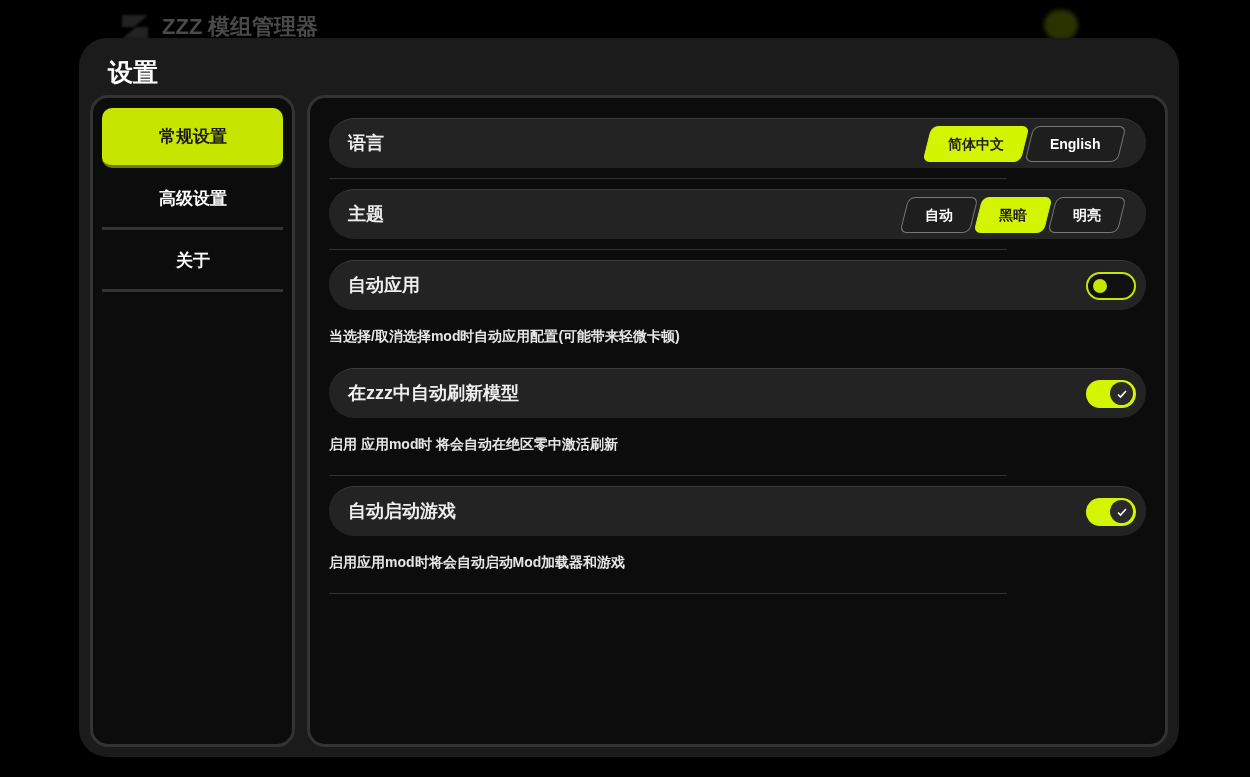 Image resolution: width=1250 pixels, height=777 pixels. What do you see at coordinates (132, 72) in the screenshot?
I see `dialog-title: 设置` at bounding box center [132, 72].